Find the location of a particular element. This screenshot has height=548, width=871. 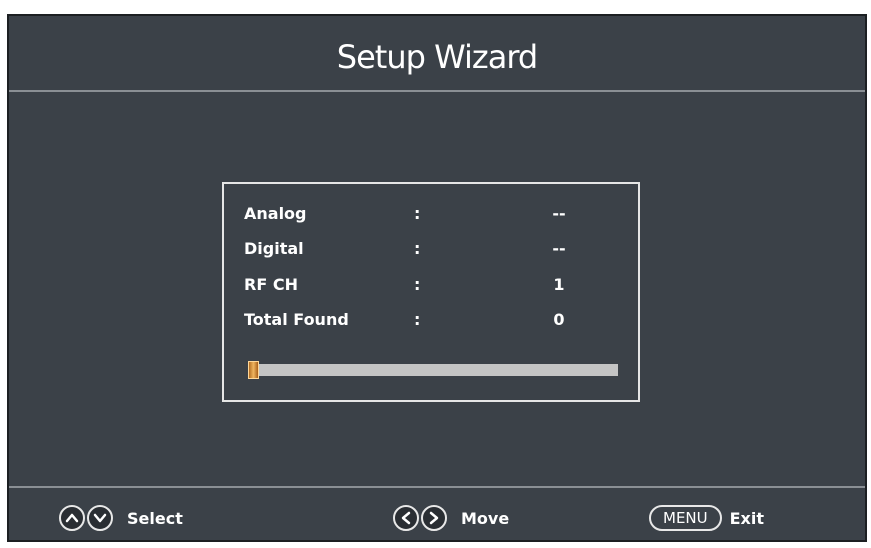

rf-ch-value: 1 is located at coordinates (559, 284).